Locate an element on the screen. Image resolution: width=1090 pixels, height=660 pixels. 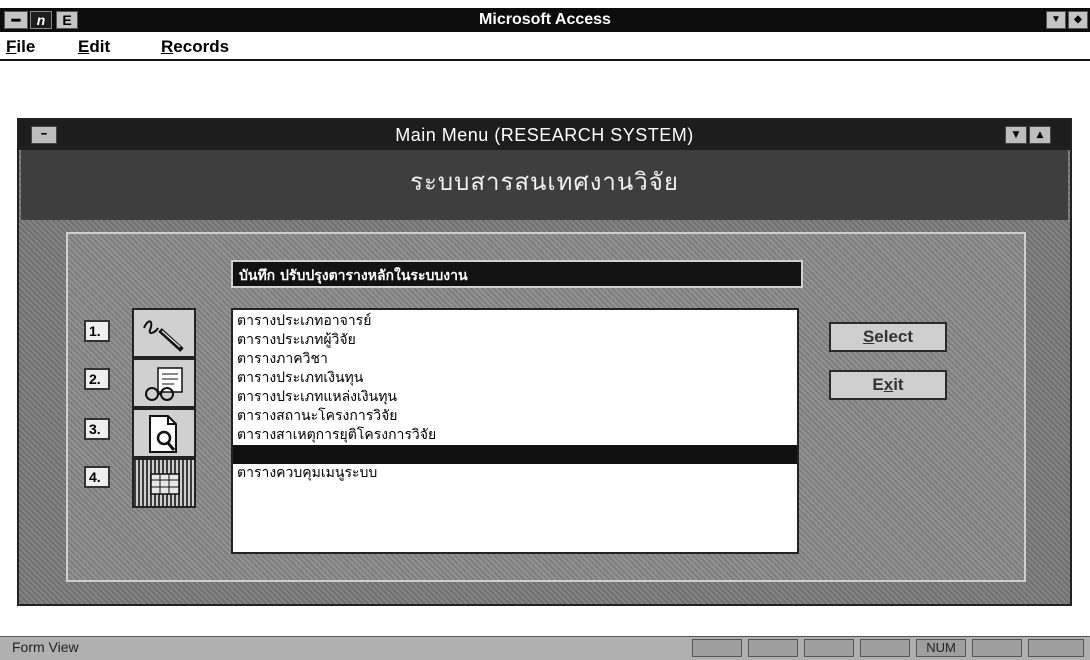
menu-file-accelerator: F is located at coordinates (11, 46).